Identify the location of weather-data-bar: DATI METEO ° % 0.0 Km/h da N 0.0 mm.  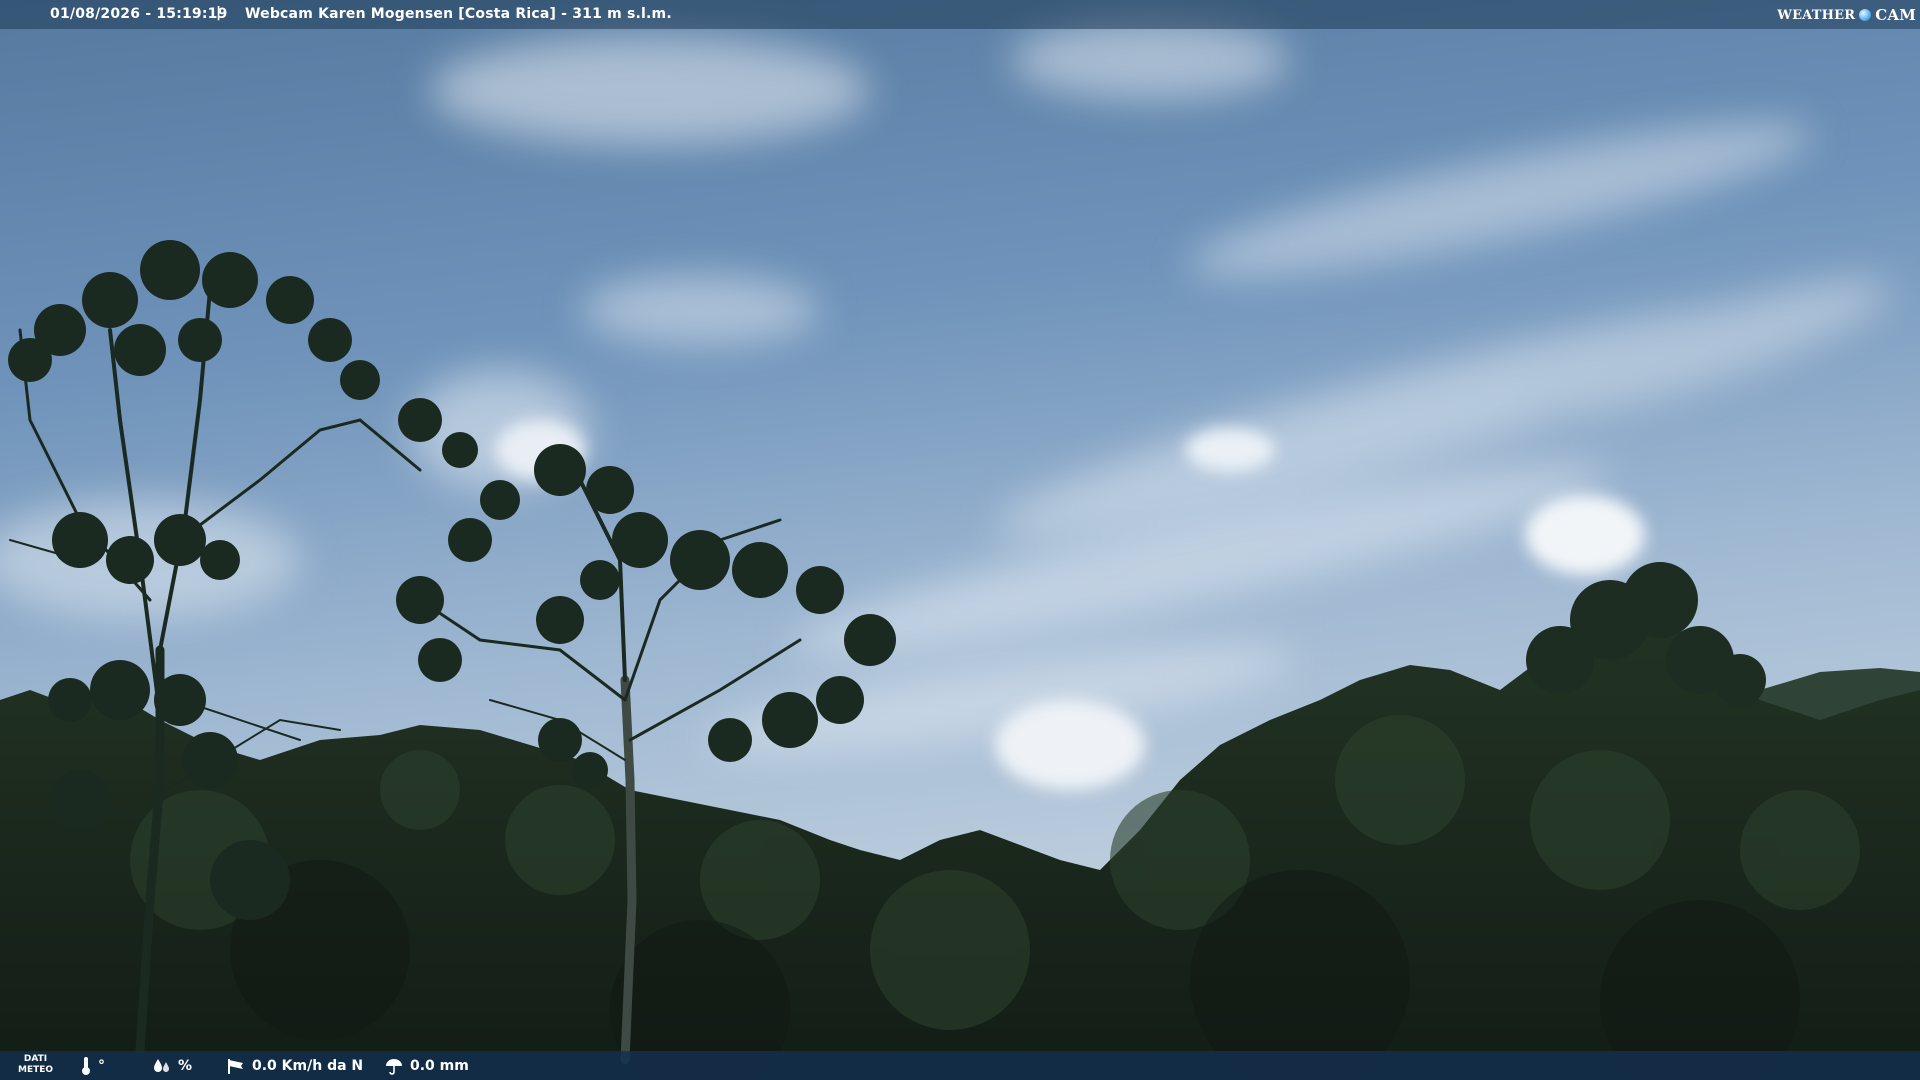
(960, 1065).